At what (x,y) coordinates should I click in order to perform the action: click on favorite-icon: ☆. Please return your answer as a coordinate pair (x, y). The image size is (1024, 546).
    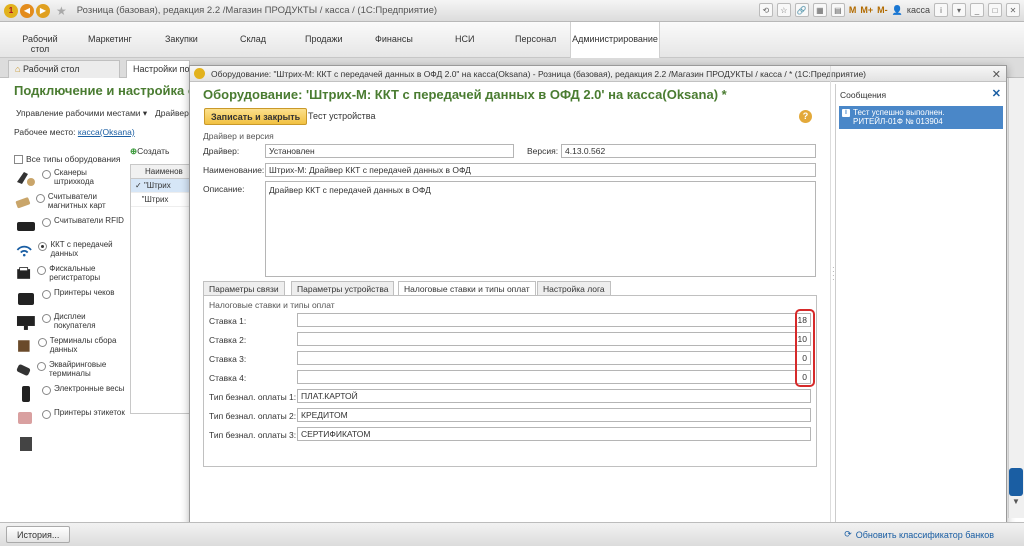
    Looking at the image, I should click on (783, 10).